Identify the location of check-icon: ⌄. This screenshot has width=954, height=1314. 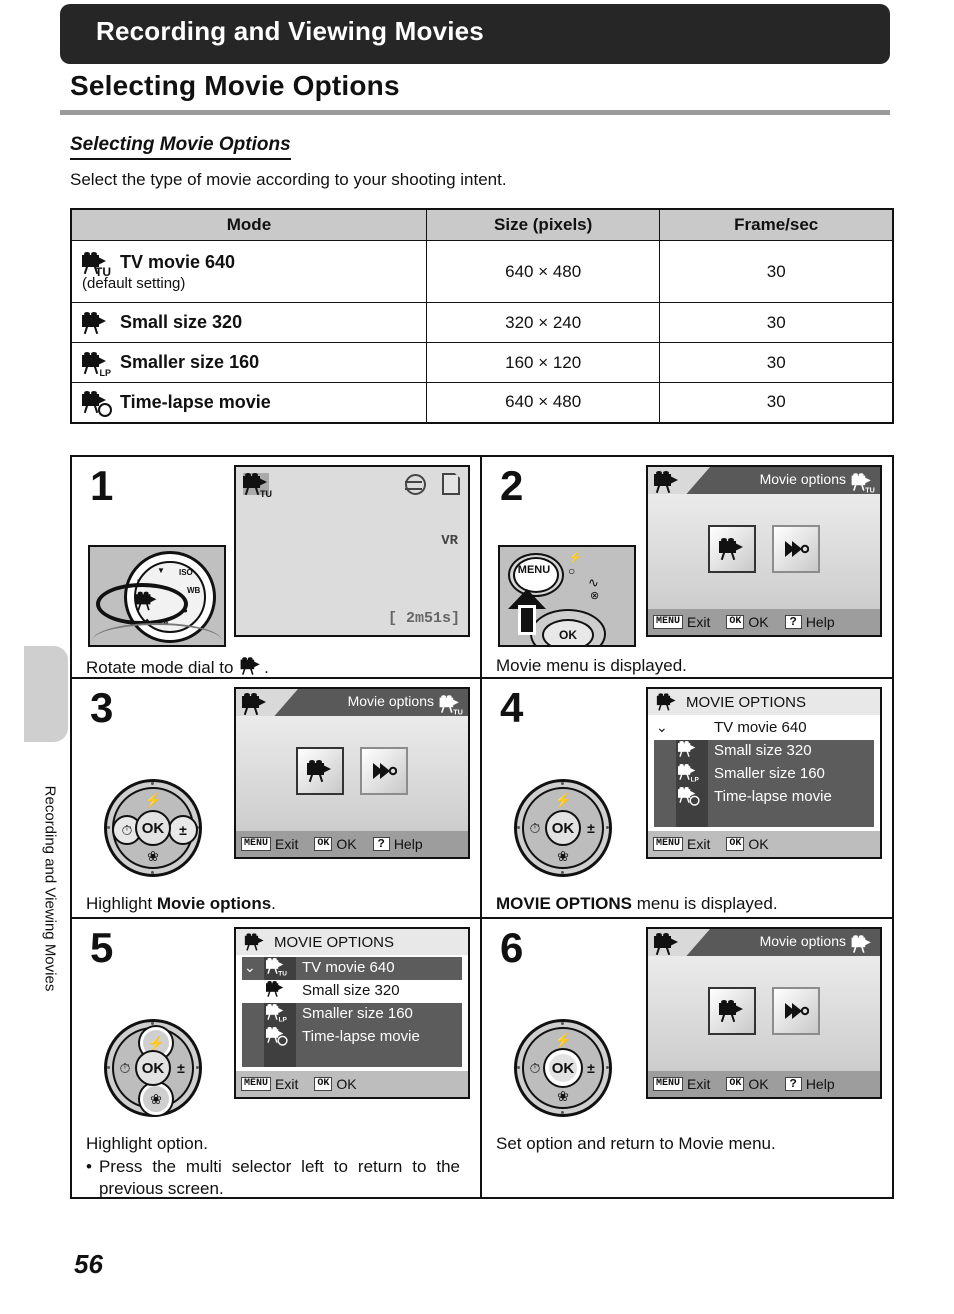
(250, 967).